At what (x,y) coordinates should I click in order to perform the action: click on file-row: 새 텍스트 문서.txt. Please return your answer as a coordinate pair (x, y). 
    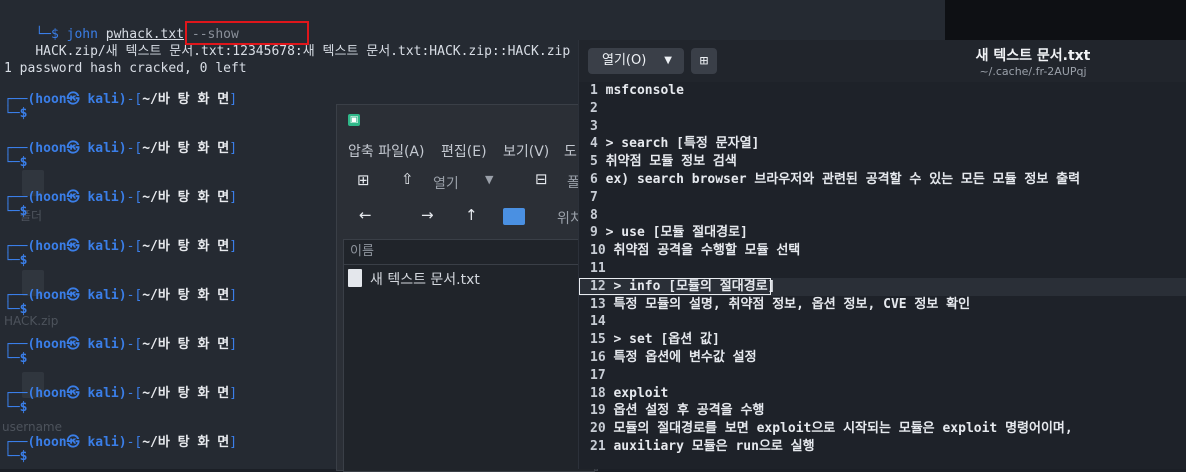
    Looking at the image, I should click on (469, 278).